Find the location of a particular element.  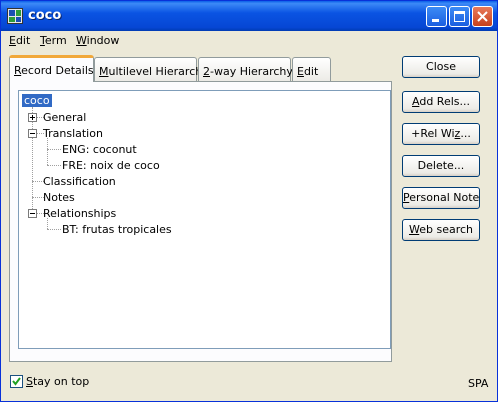

tree-node-notes: Notes is located at coordinates (59, 197).